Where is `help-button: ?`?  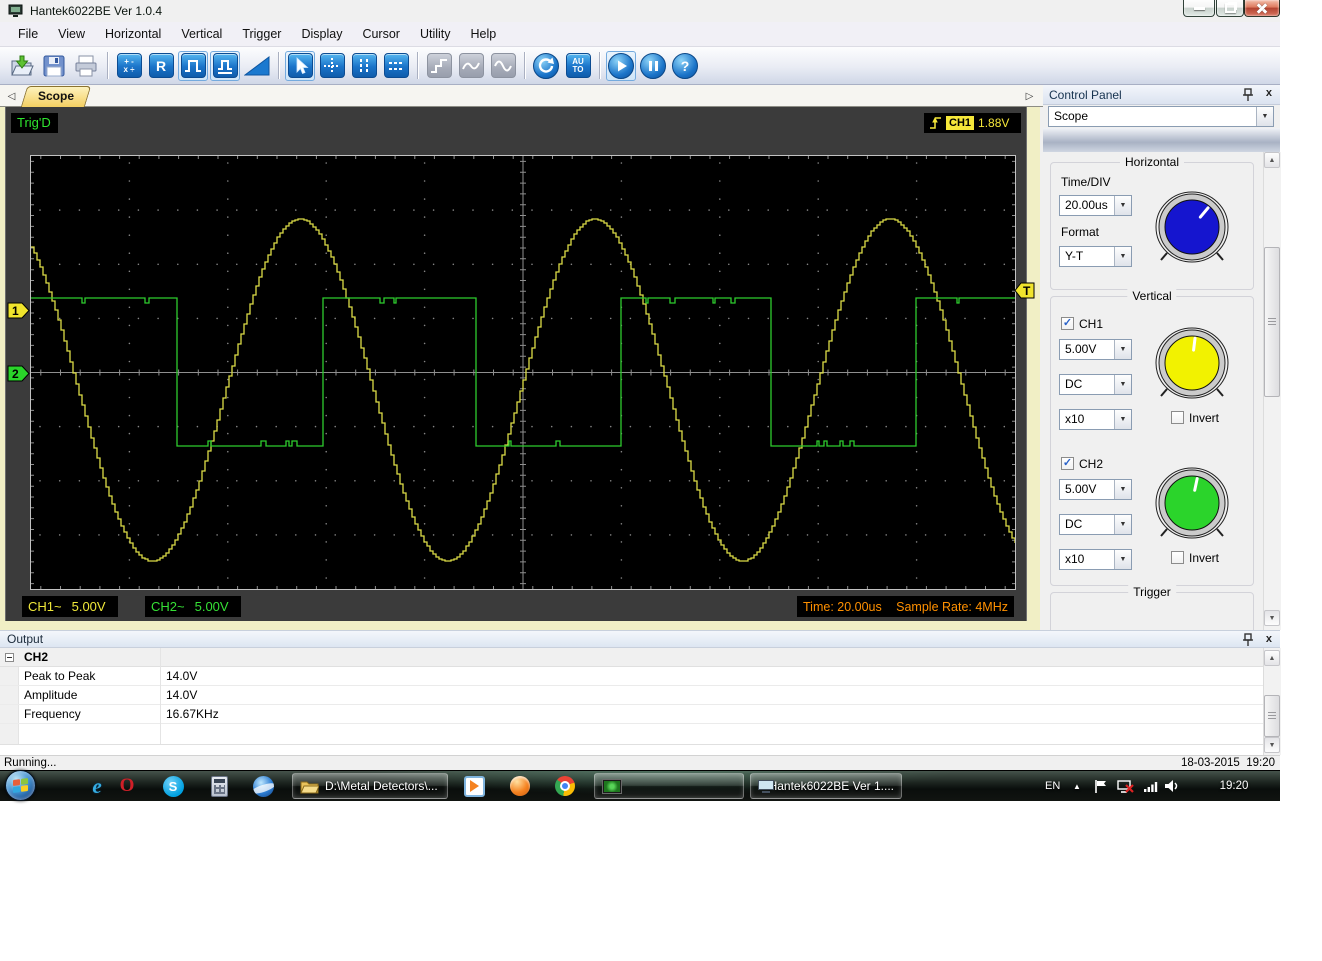
help-button: ? is located at coordinates (685, 66).